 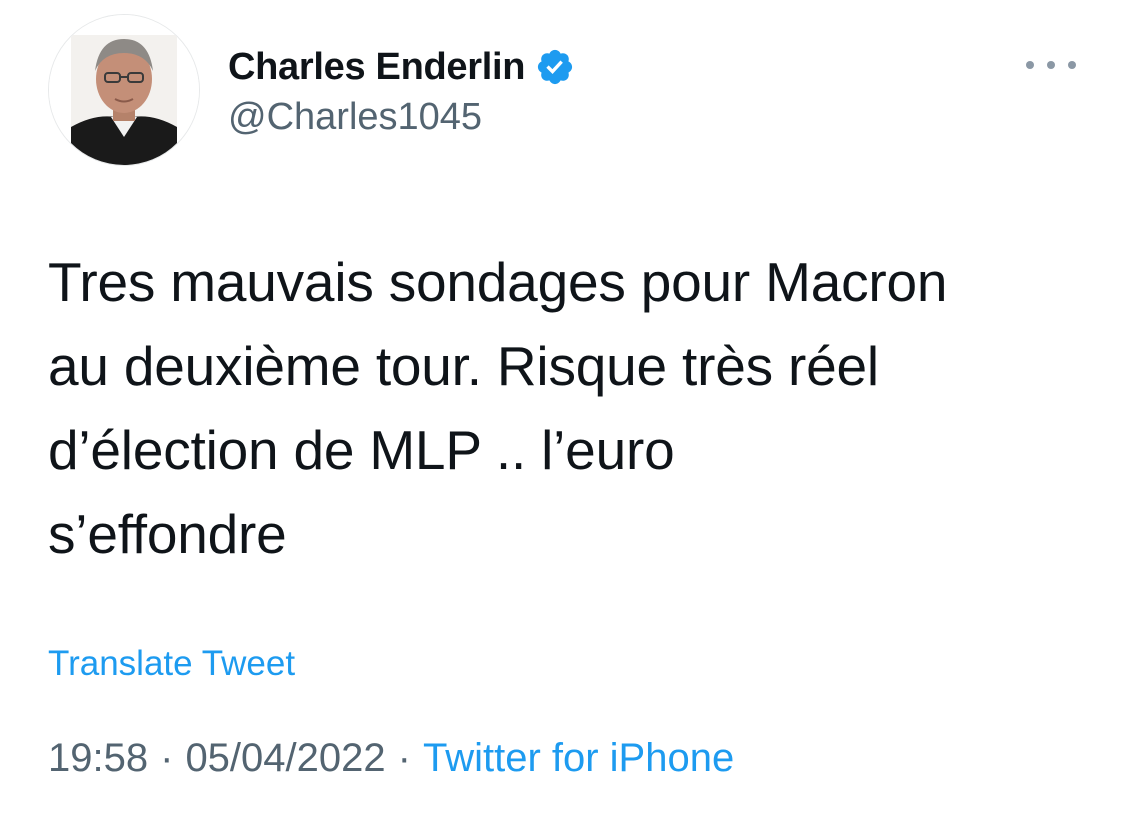 What do you see at coordinates (98, 758) in the screenshot?
I see `tweet-time: 19:58` at bounding box center [98, 758].